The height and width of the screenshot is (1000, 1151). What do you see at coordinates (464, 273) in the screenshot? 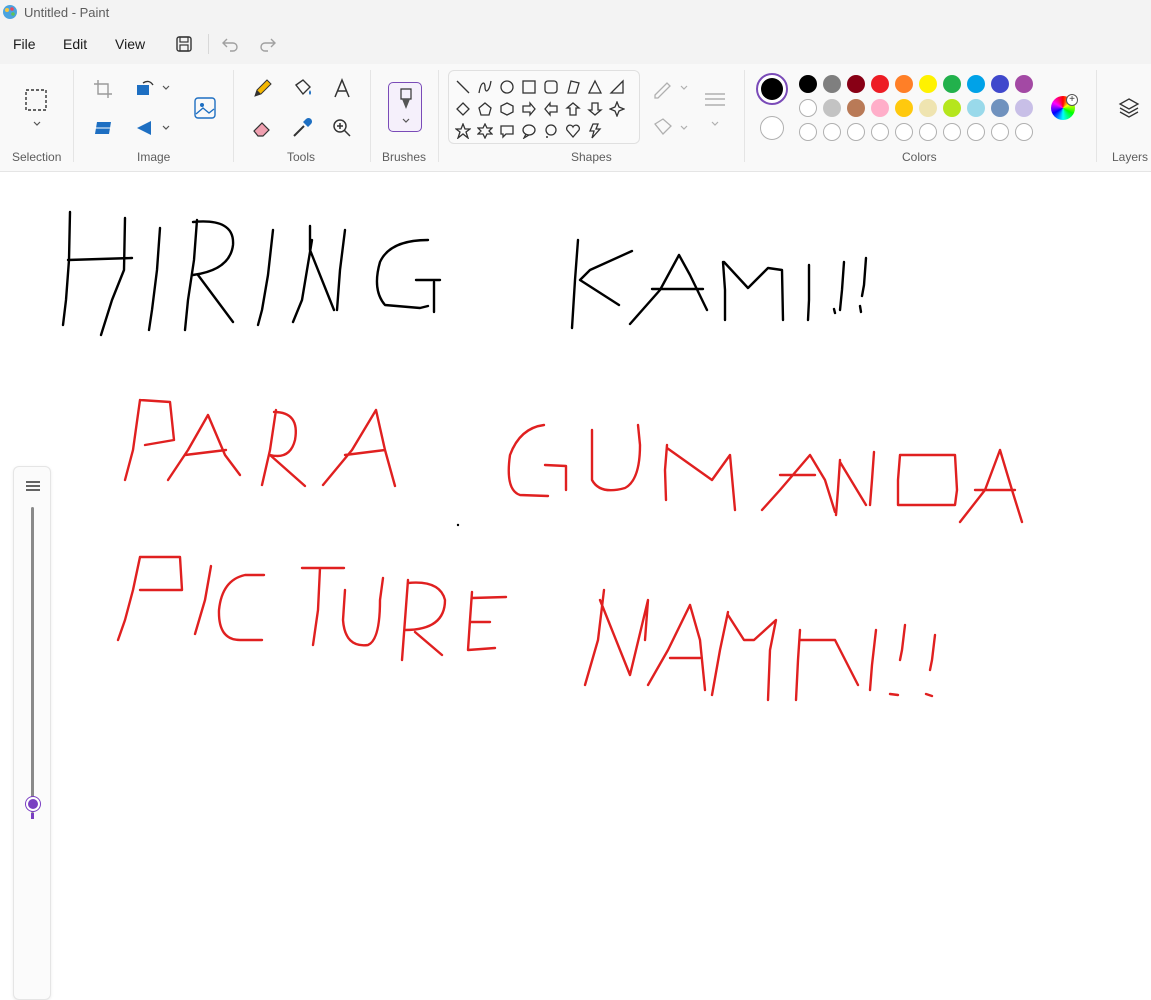
I see `black-handwriting` at bounding box center [464, 273].